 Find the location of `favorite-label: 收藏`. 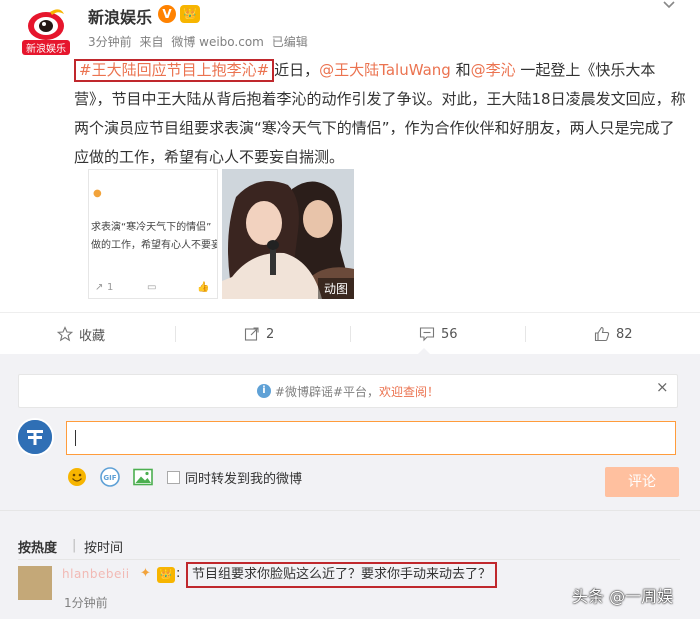

favorite-label: 收藏 is located at coordinates (92, 336).